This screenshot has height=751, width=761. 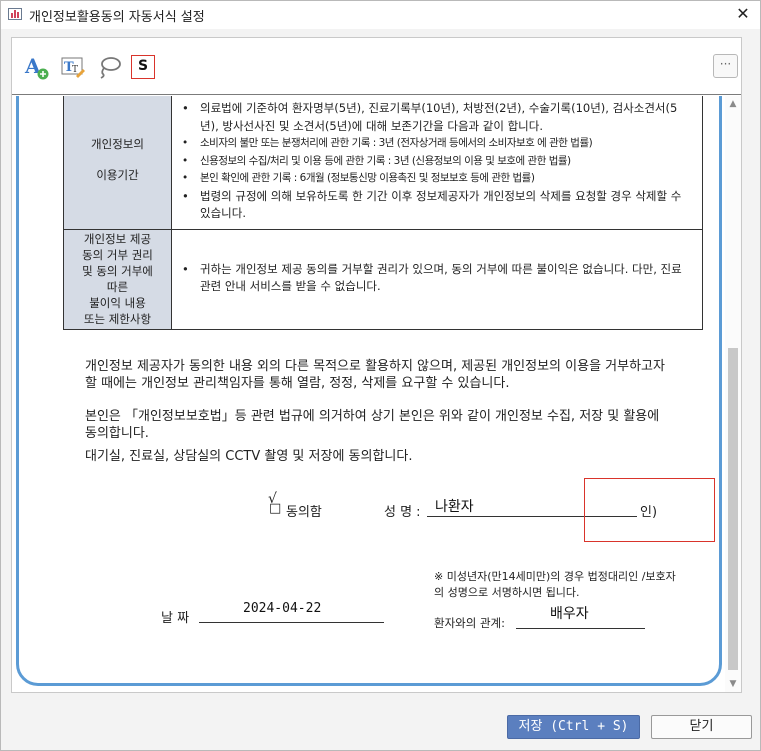 I want to click on svg-text: T, so click(x=75, y=70).